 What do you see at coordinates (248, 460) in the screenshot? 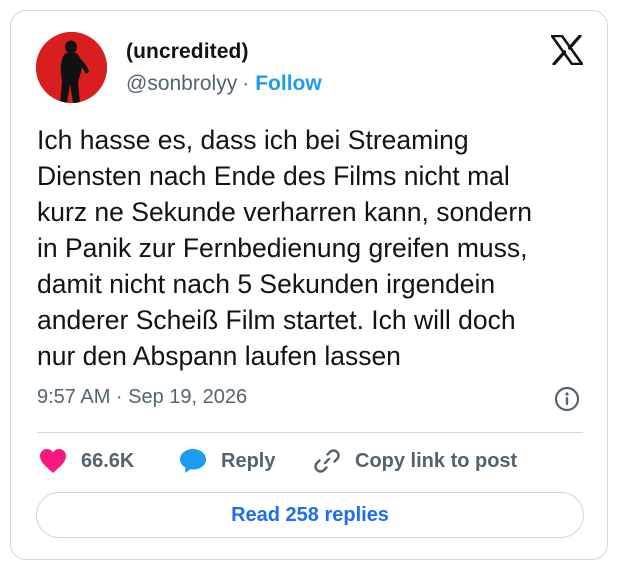
I see `reply-label: Reply` at bounding box center [248, 460].